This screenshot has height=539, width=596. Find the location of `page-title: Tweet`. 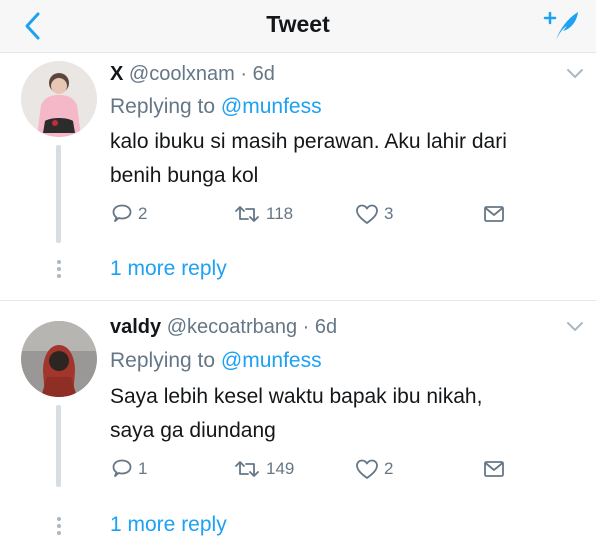

page-title: Tweet is located at coordinates (298, 24).